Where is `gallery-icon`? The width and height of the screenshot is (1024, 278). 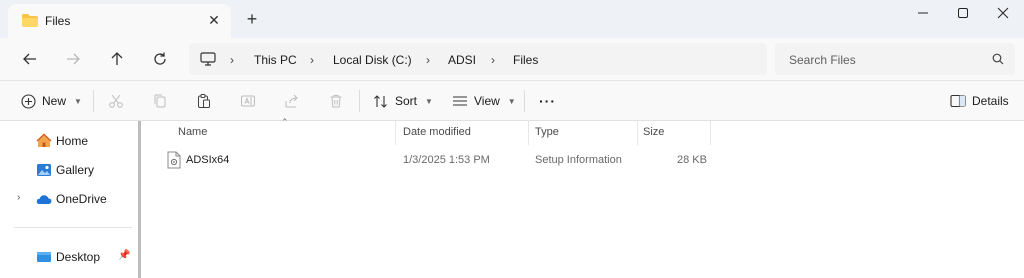 gallery-icon is located at coordinates (44, 170).